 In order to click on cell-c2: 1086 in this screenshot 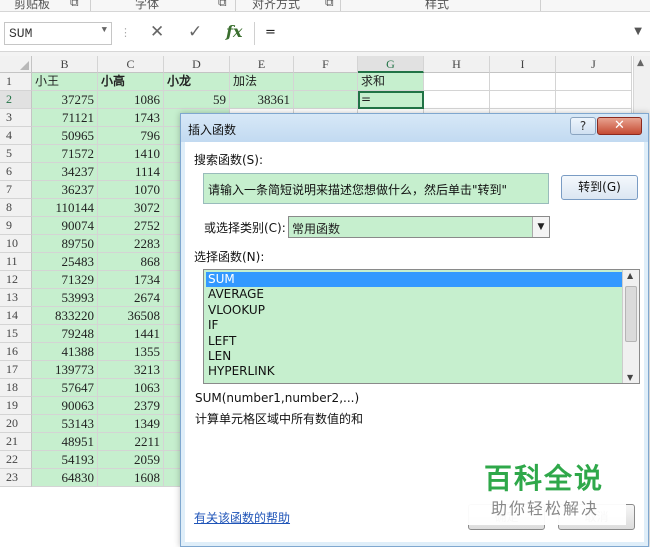, I will do `click(131, 100)`.